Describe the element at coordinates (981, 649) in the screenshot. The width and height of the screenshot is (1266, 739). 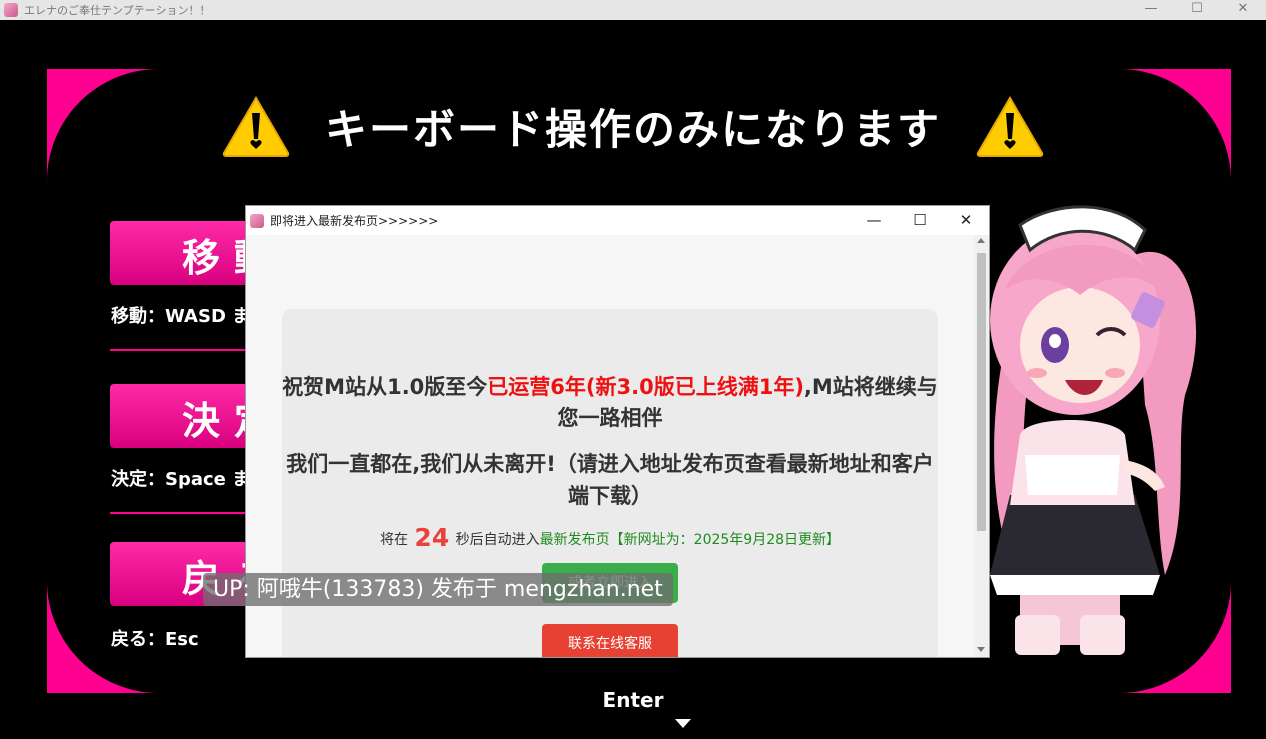
I see `scroll-down-arrow-icon` at that location.